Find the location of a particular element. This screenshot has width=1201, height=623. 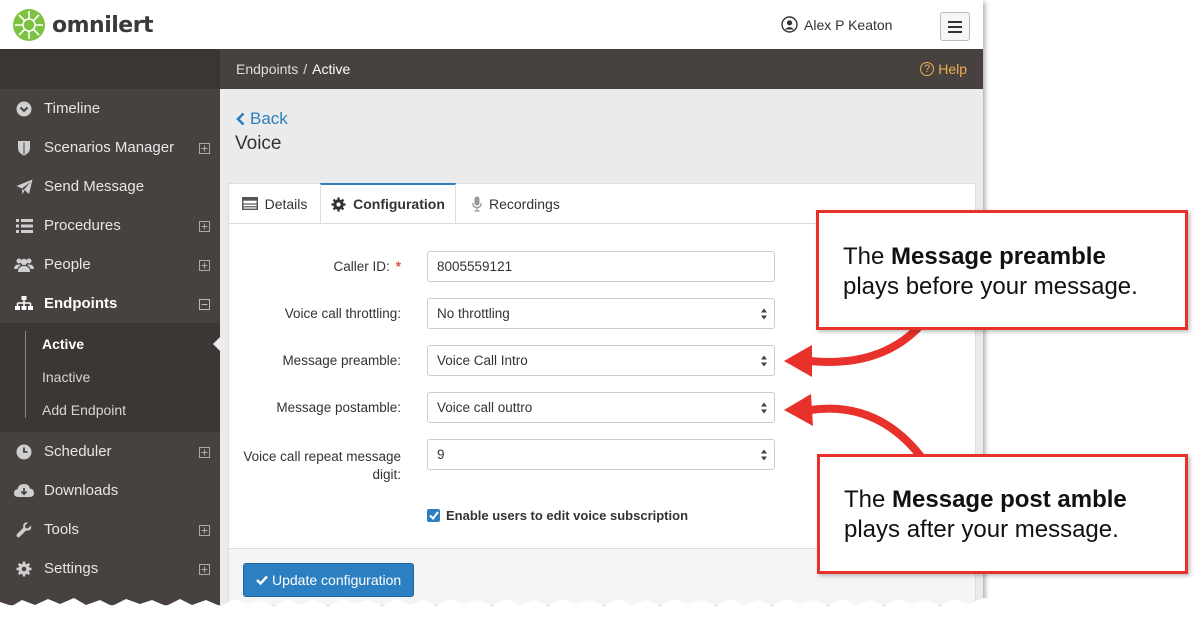

clock-icon is located at coordinates (24, 452).